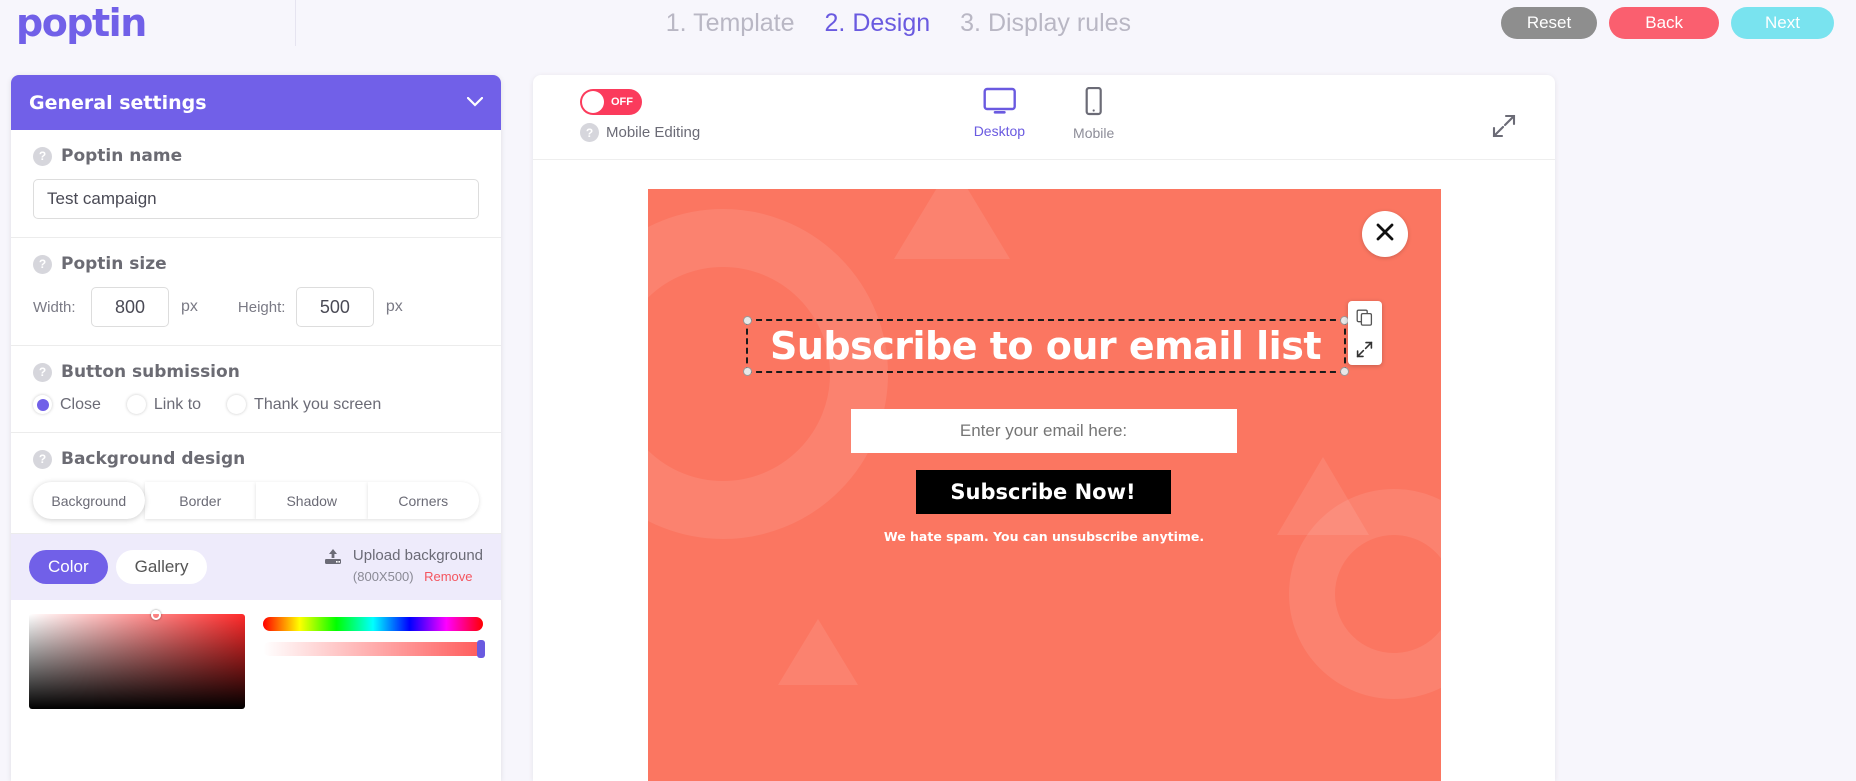  What do you see at coordinates (640, 115) in the screenshot?
I see `mobile-editing-control: OFF ? Mobile Editing` at bounding box center [640, 115].